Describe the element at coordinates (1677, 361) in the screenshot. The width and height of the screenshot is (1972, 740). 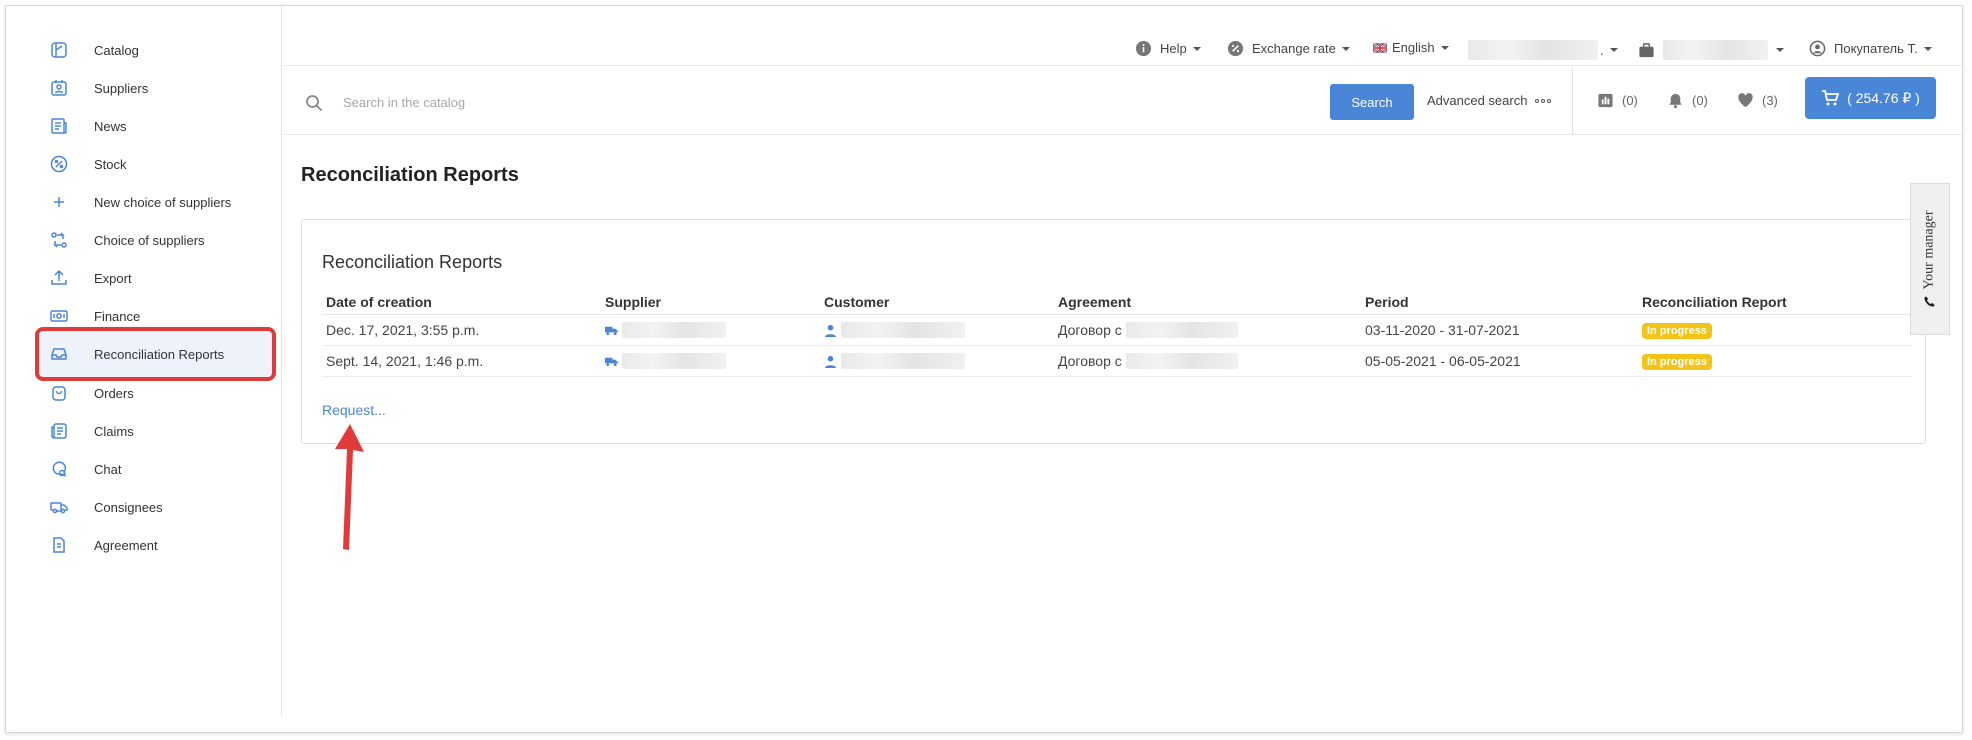
I see `status-badge: In progress` at that location.